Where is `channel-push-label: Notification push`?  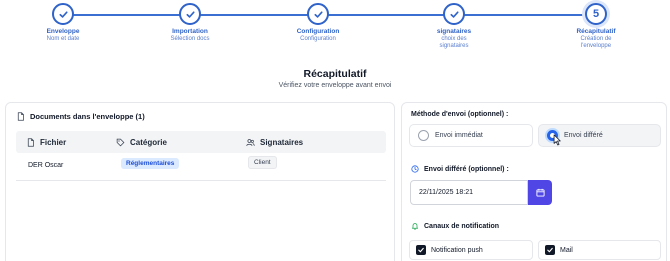 channel-push-label: Notification push is located at coordinates (457, 250).